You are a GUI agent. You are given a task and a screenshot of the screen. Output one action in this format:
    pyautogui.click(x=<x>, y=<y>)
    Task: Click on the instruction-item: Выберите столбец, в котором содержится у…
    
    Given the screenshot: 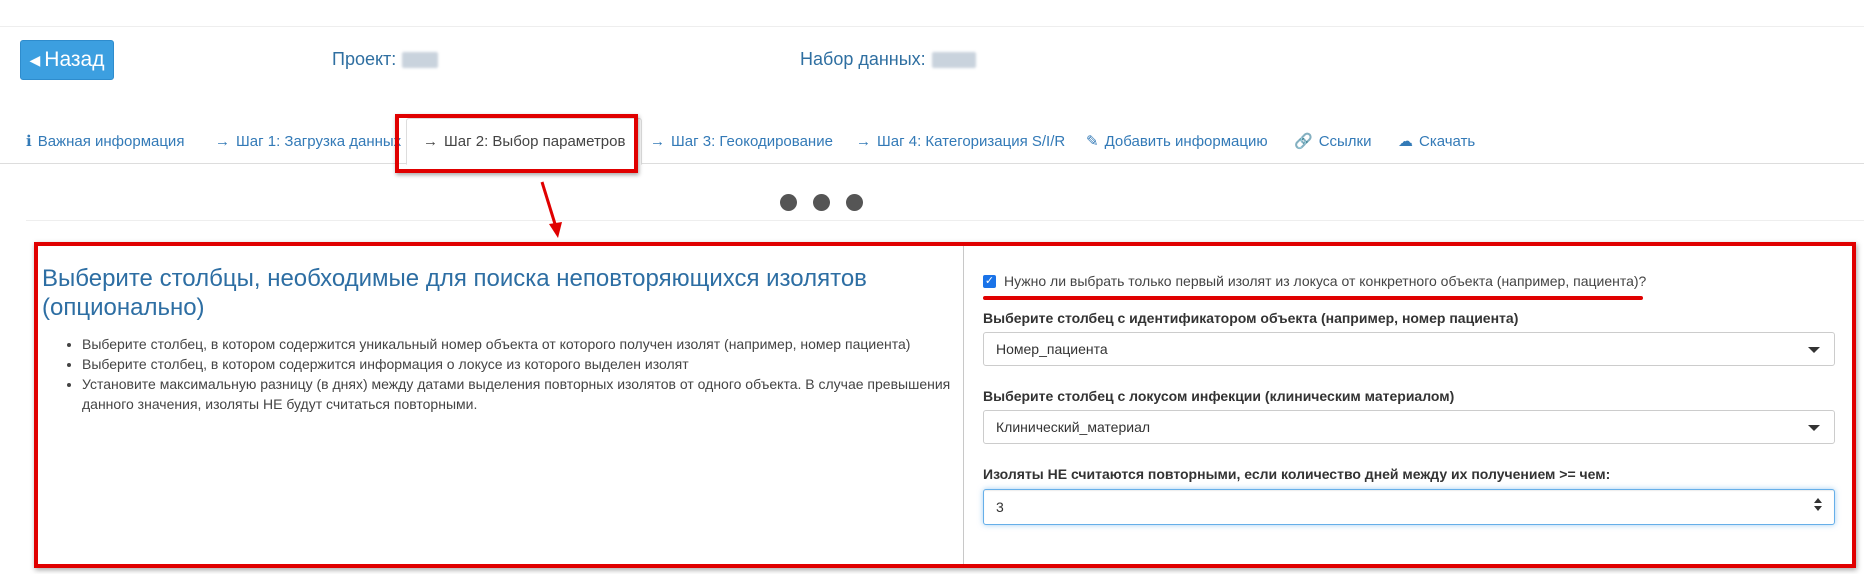 What is the action you would take?
    pyautogui.click(x=517, y=344)
    